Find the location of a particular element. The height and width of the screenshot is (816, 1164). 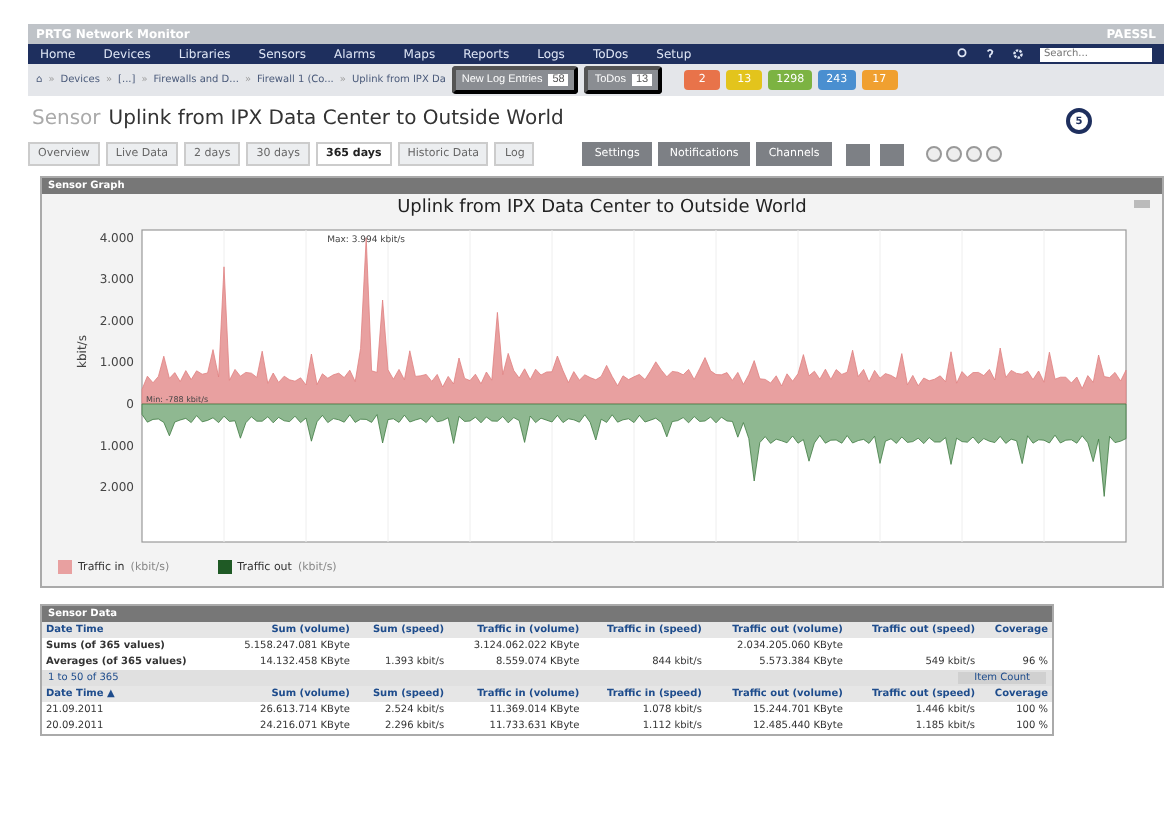

graph-title: Uplink from IPX Data Center to Outside World is located at coordinates (602, 208).